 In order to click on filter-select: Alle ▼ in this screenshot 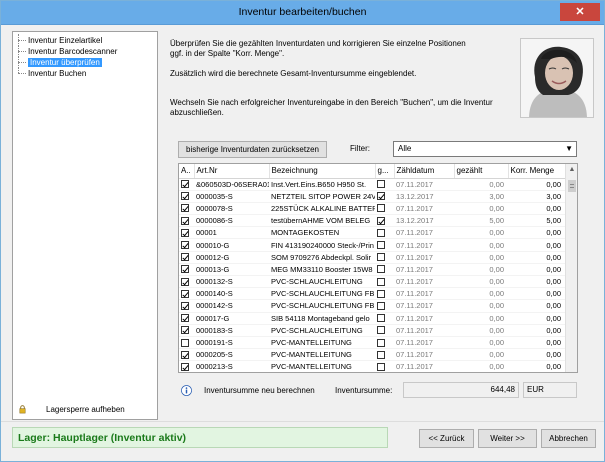, I will do `click(485, 149)`.